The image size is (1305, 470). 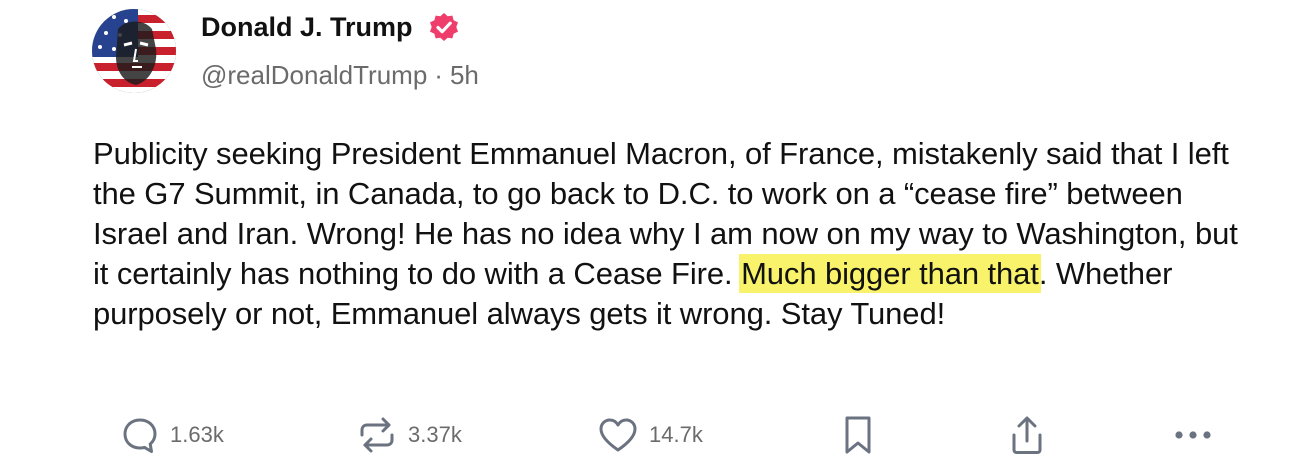 I want to click on avatar-flag-portrait-icon, so click(x=134, y=51).